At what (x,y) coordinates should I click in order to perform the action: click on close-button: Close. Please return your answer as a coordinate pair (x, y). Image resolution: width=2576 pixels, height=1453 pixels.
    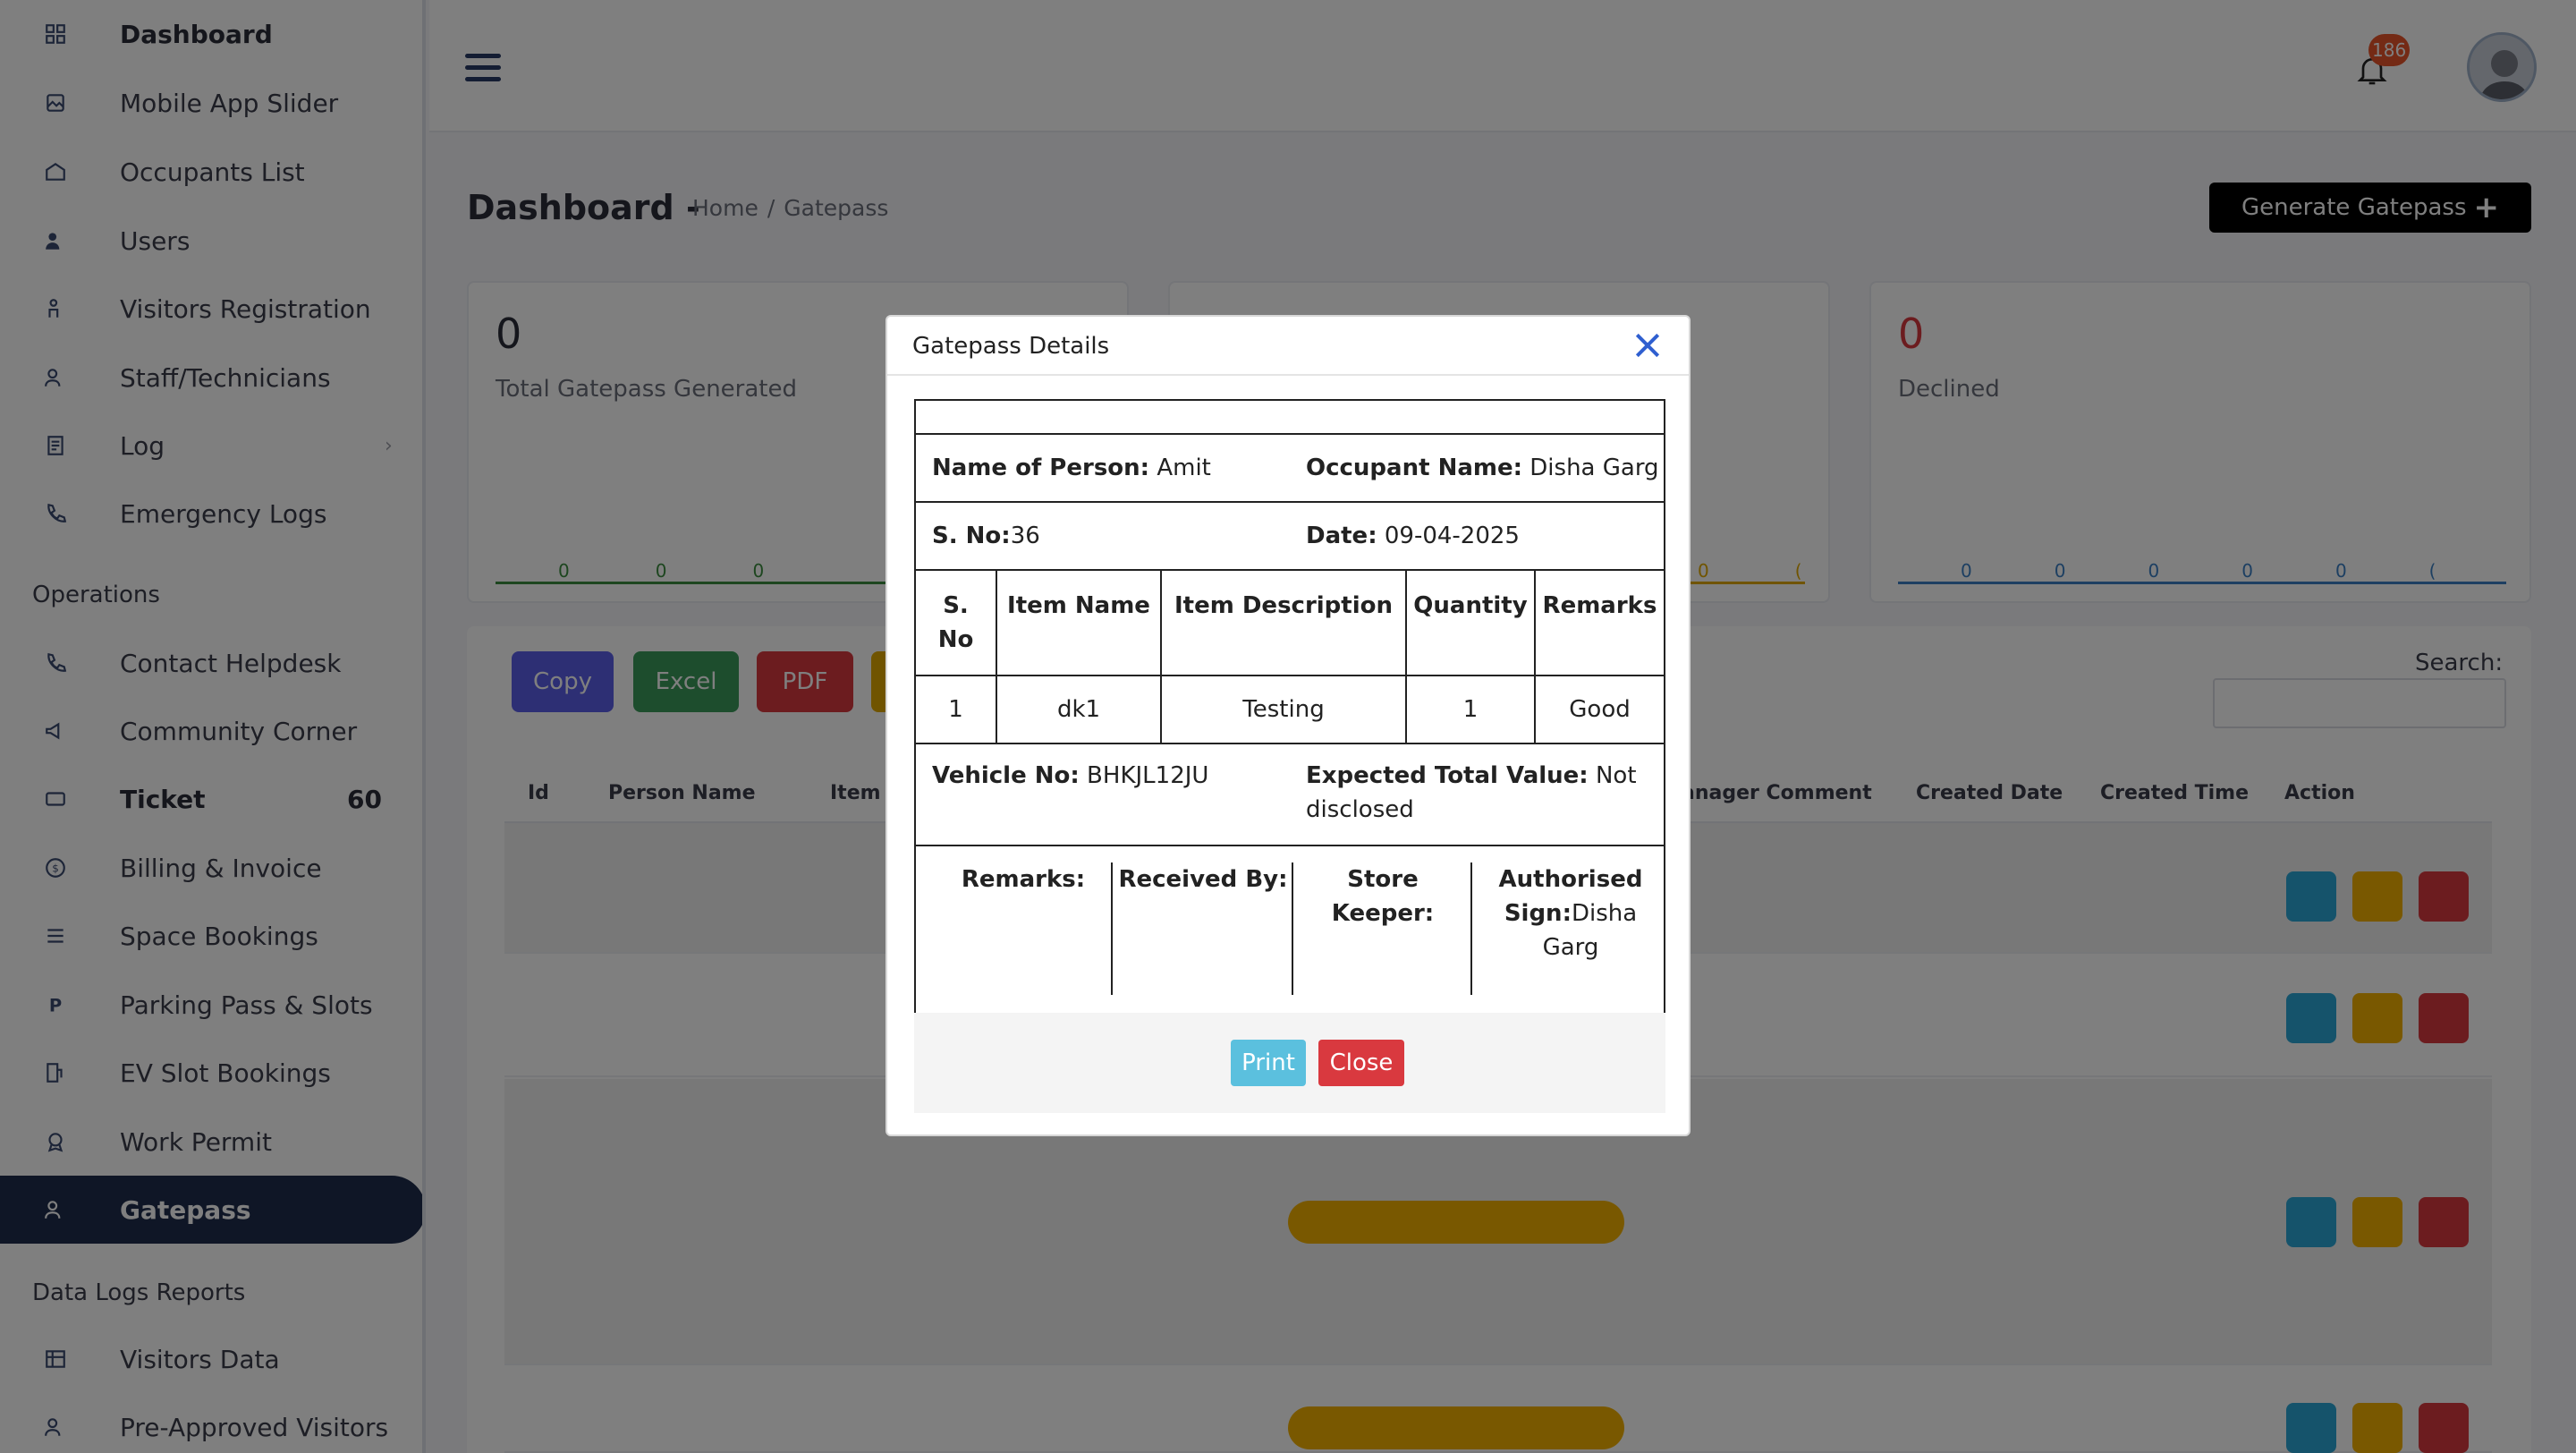
    Looking at the image, I should click on (1361, 1063).